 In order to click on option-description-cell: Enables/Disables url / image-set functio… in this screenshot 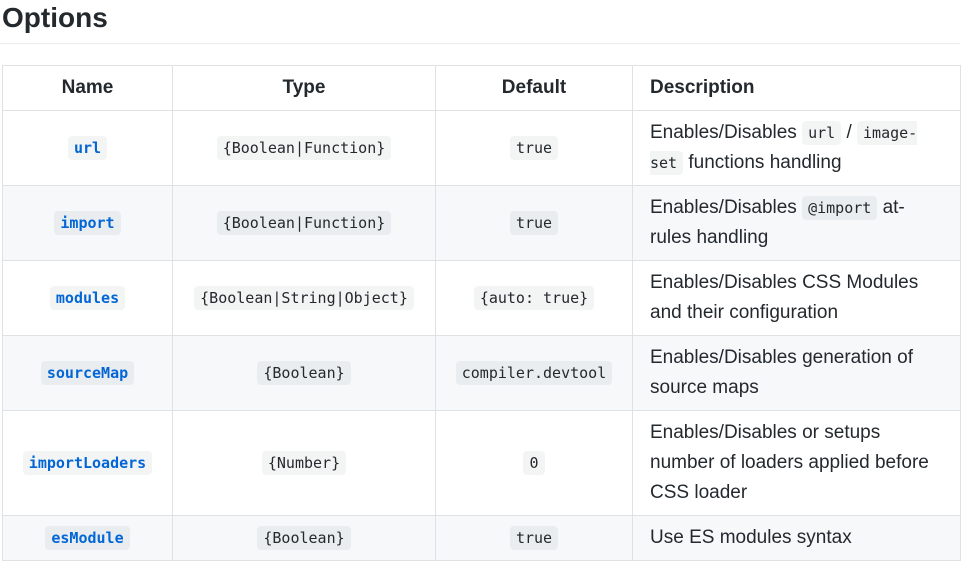, I will do `click(796, 148)`.